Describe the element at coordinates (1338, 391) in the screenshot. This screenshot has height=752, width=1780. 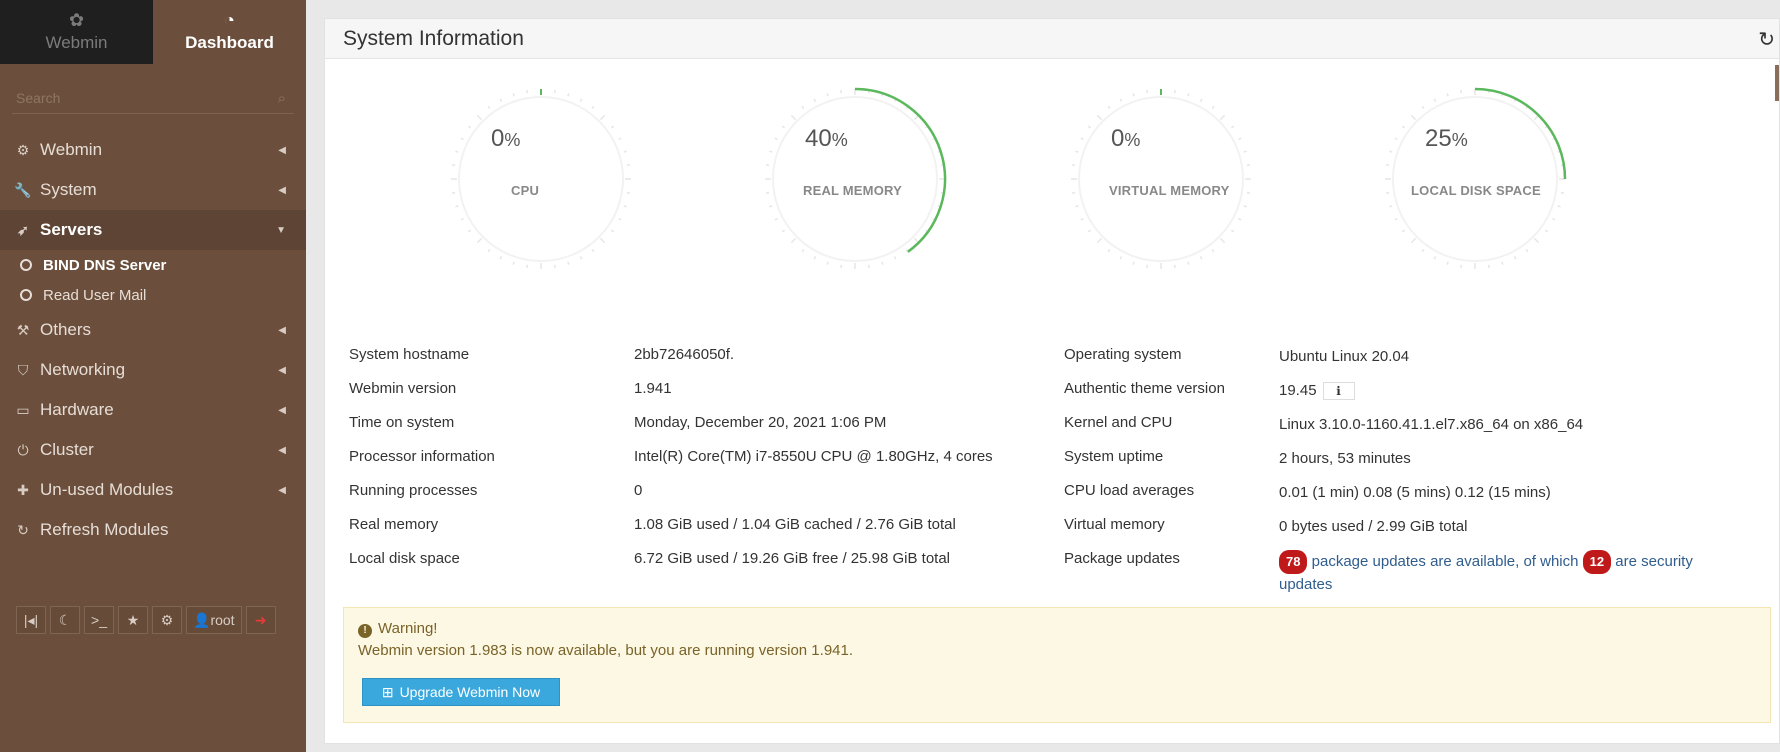
I see `info-circle-icon: ℹ` at that location.